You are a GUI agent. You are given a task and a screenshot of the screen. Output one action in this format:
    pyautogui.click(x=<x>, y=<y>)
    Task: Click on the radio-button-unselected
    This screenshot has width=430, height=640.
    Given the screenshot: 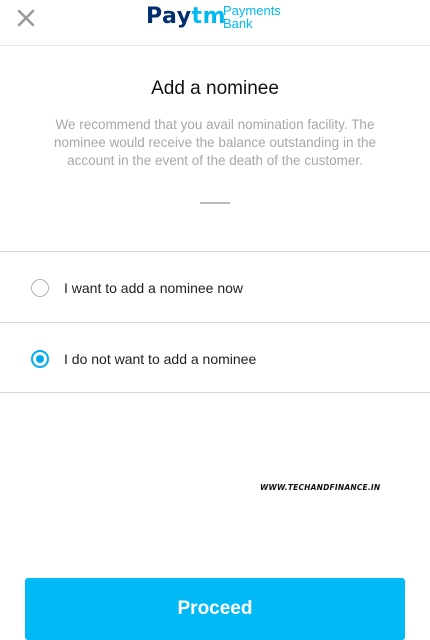 What is the action you would take?
    pyautogui.click(x=40, y=288)
    